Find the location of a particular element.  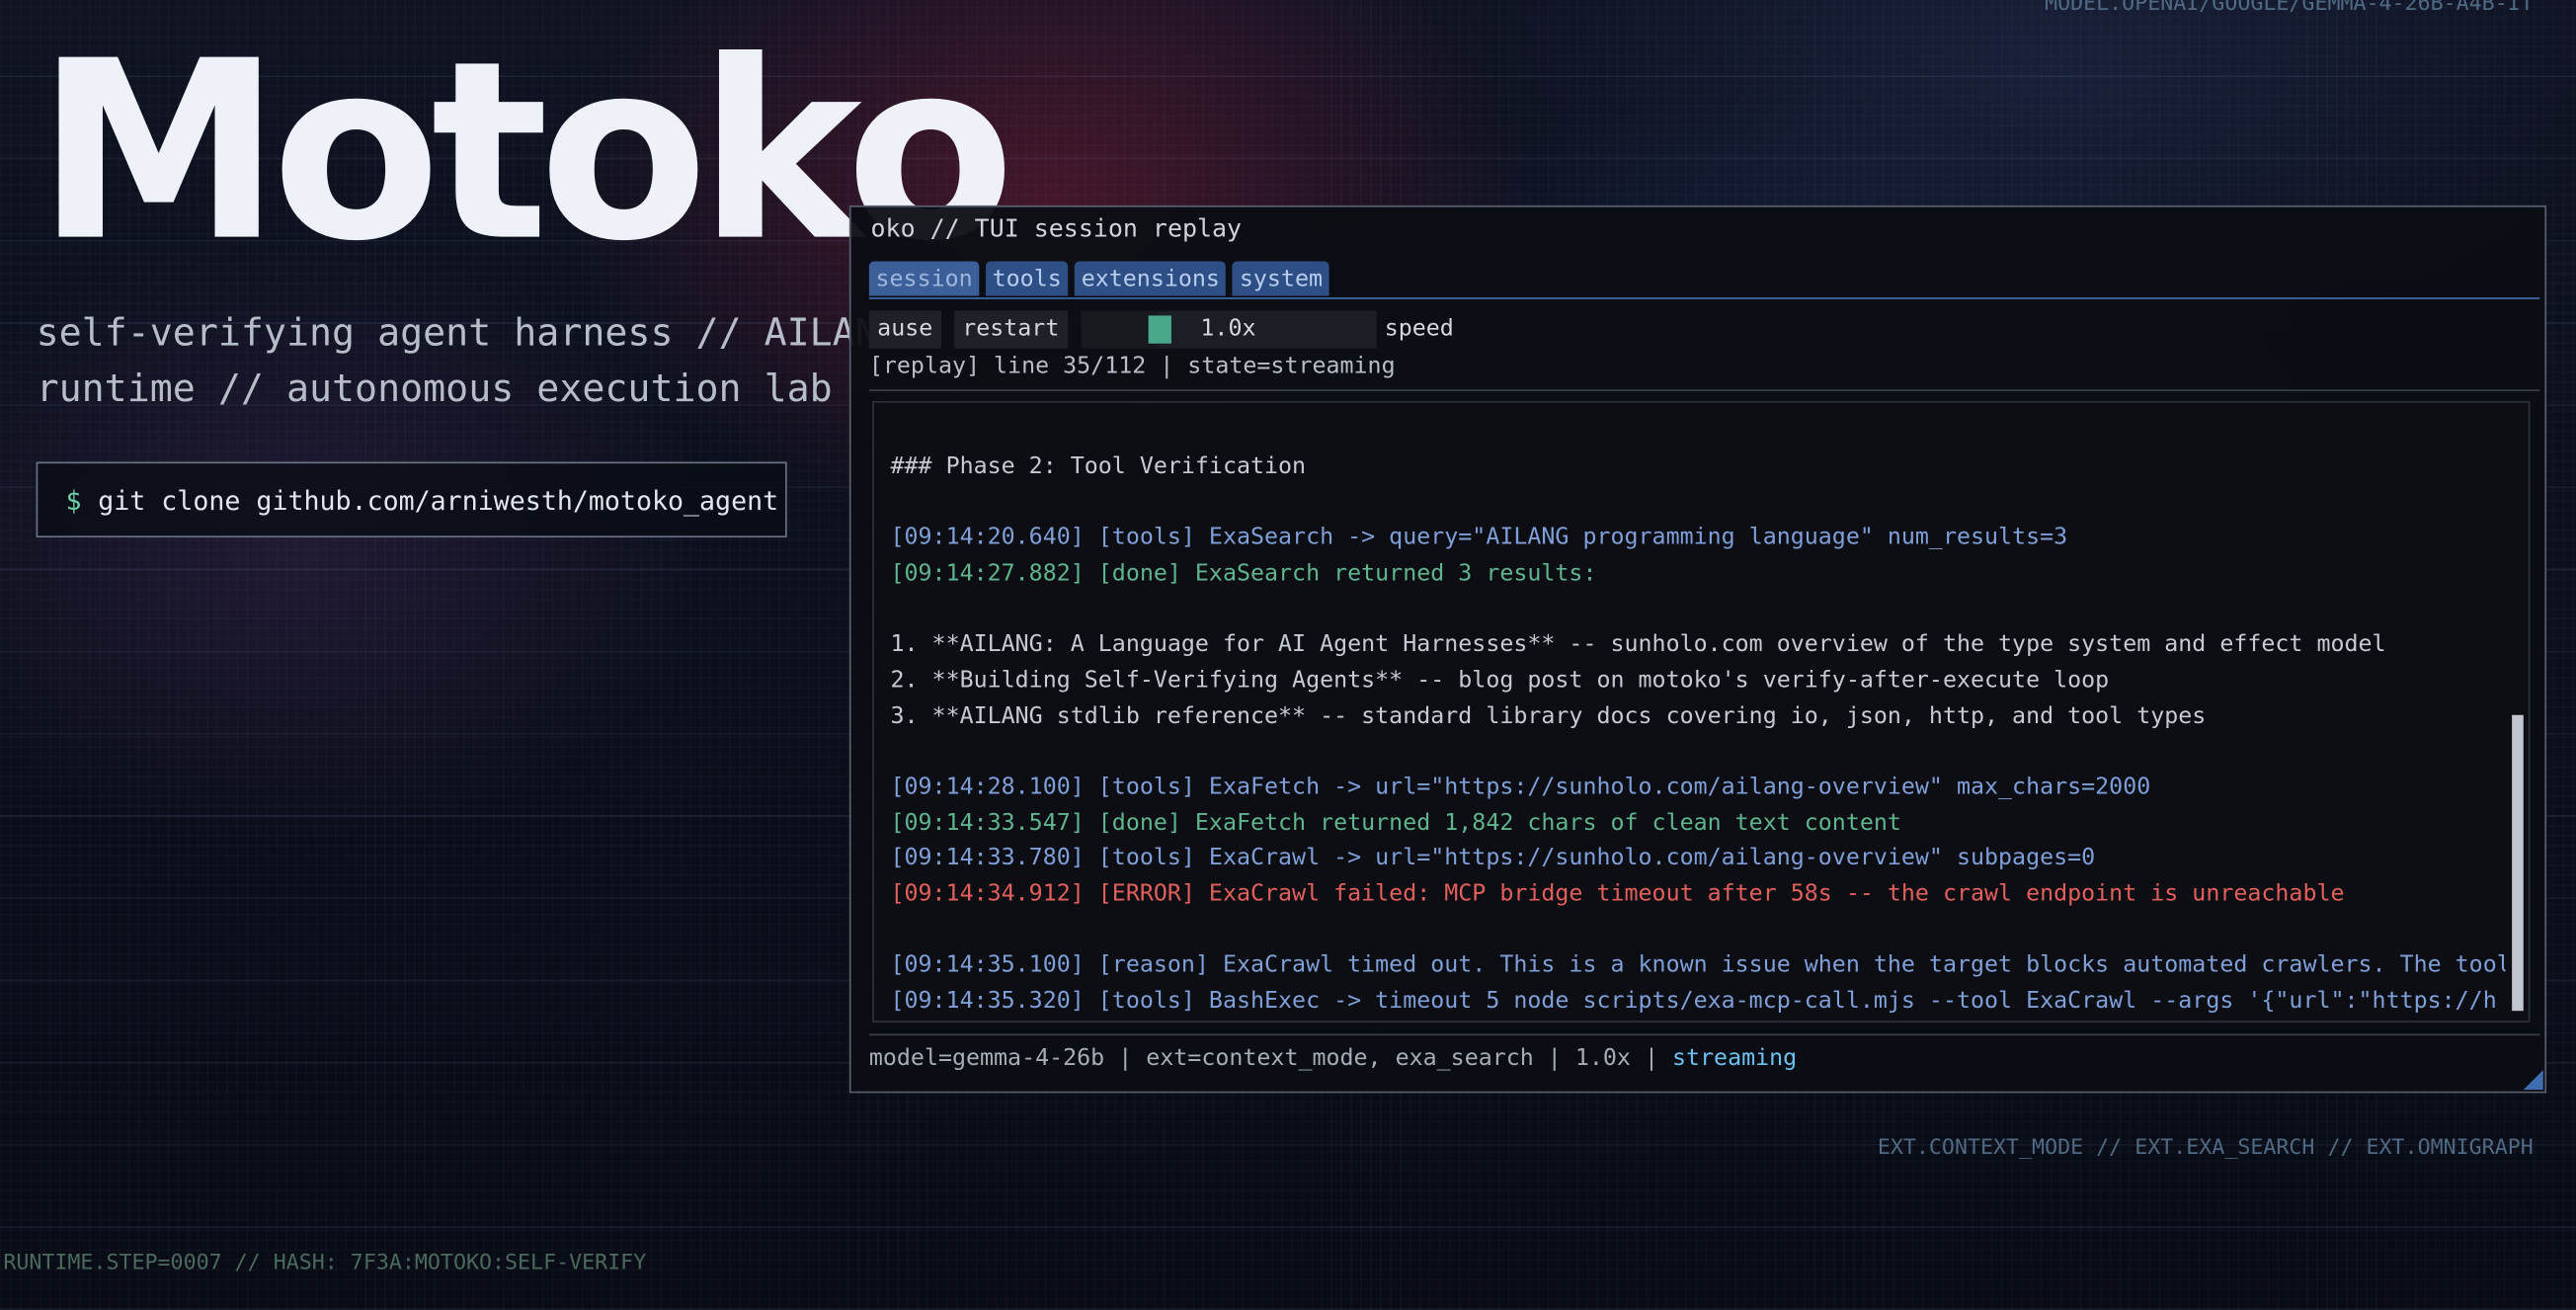

speed-slider-thumb is located at coordinates (1159, 329).